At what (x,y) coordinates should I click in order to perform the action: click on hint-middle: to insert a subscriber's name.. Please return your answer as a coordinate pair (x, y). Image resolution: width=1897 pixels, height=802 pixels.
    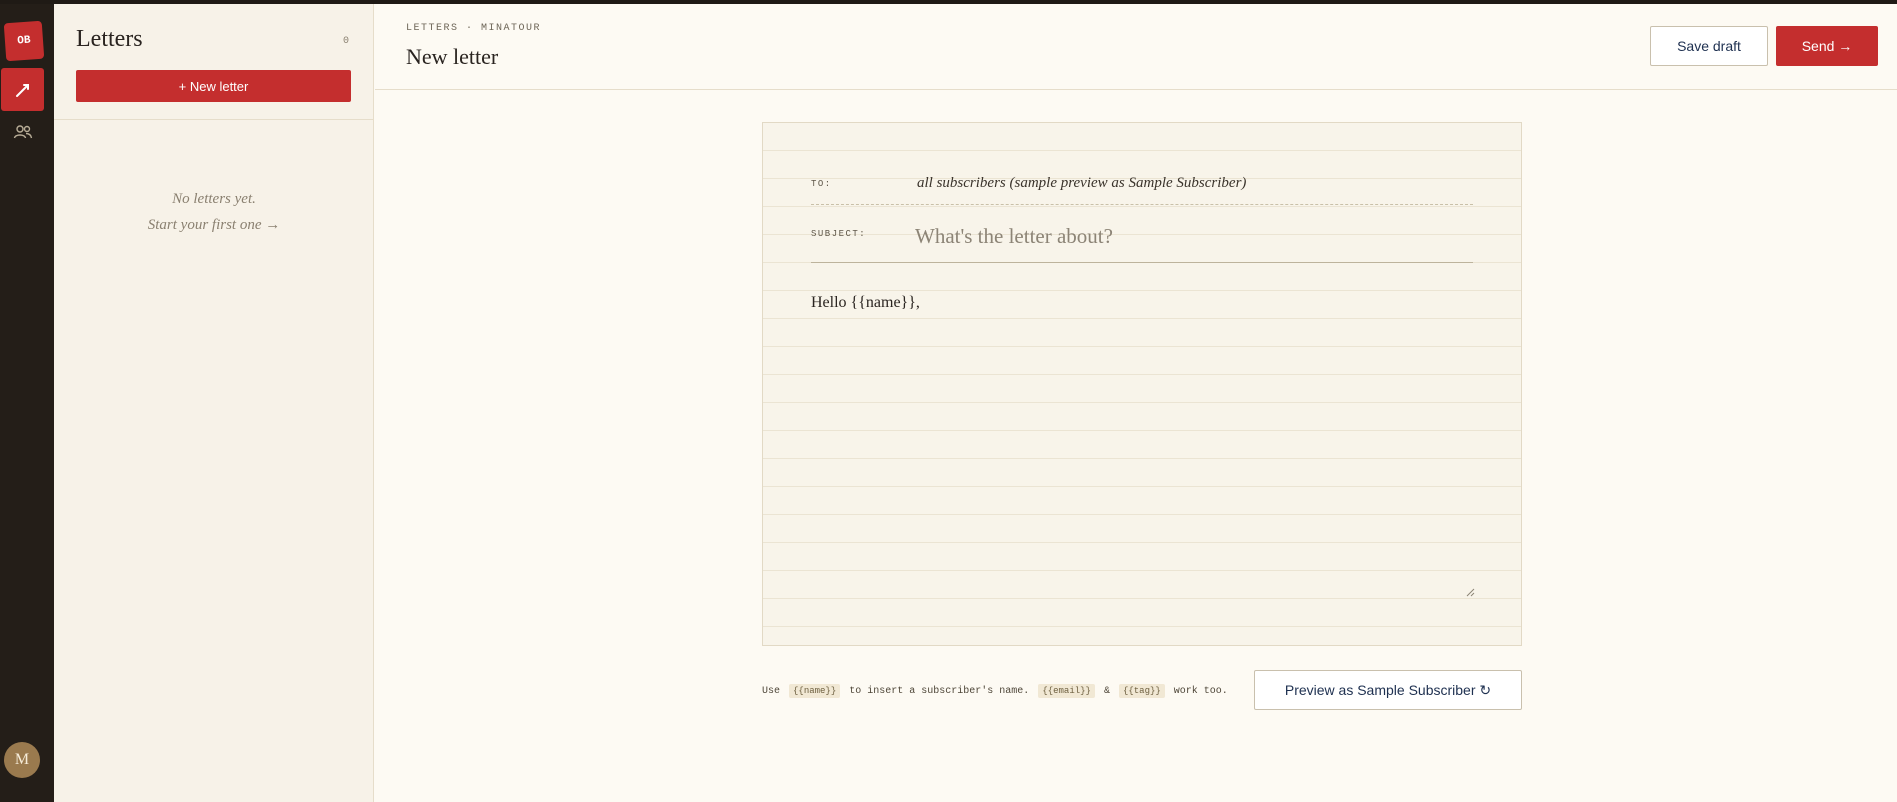
    Looking at the image, I should click on (939, 691).